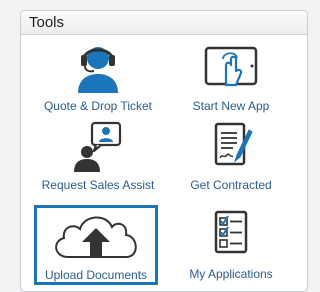 The height and width of the screenshot is (292, 320). I want to click on tile-label: My Applications, so click(231, 274).